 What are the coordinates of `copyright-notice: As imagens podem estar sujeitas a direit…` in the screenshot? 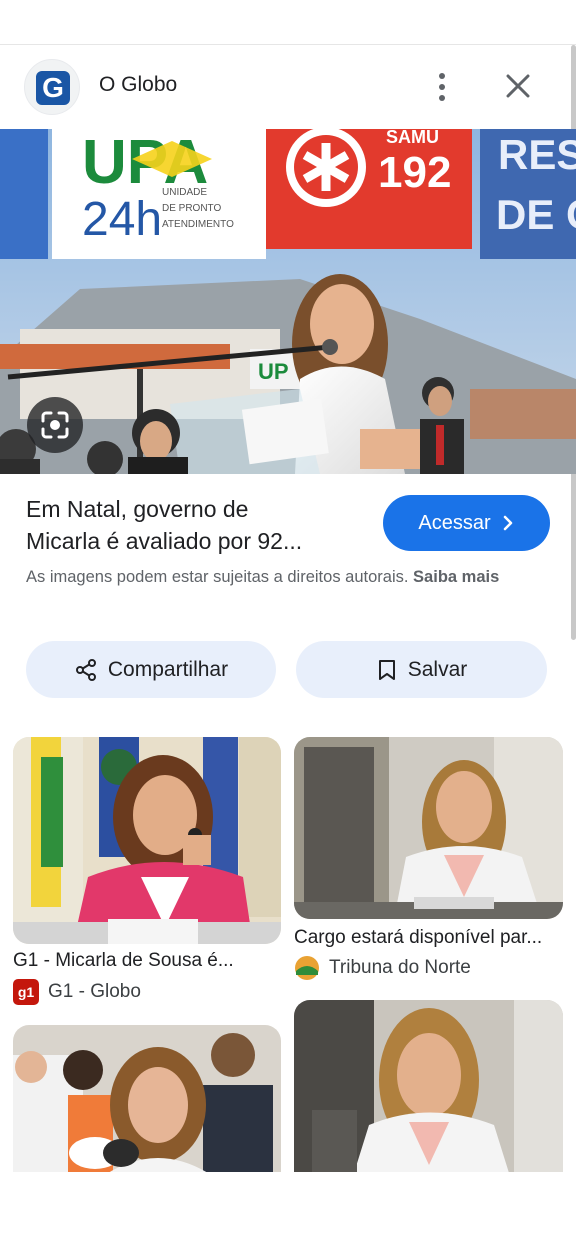 It's located at (286, 577).